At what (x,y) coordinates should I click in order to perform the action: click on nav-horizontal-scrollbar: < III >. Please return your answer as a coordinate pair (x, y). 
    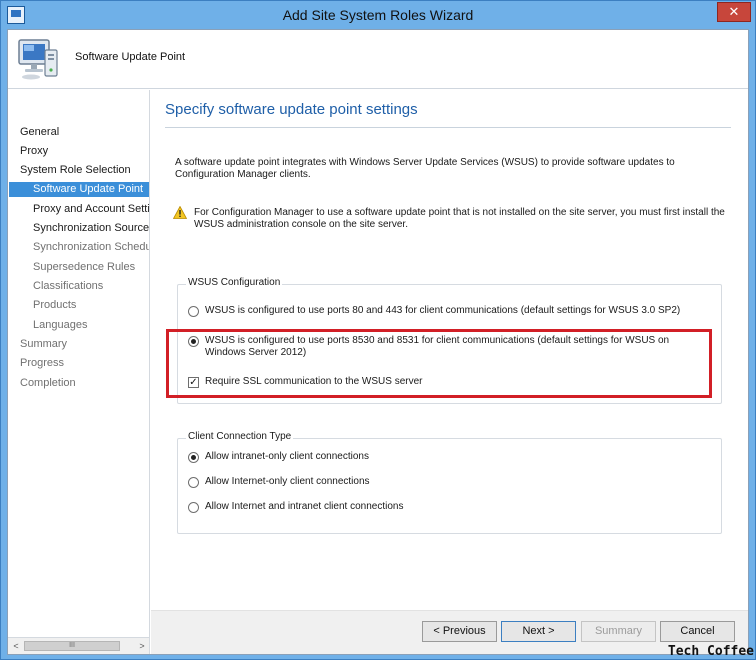
    Looking at the image, I should click on (78, 645).